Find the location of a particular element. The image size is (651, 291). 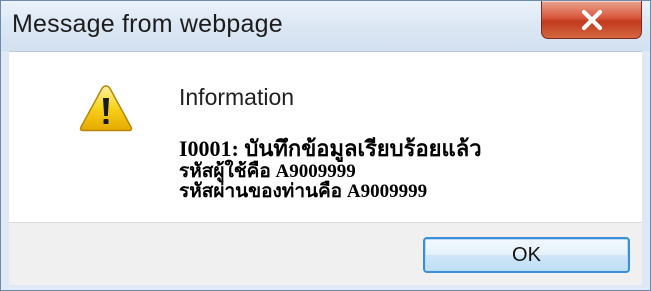

dialog-title: Message from webpage is located at coordinates (147, 24).